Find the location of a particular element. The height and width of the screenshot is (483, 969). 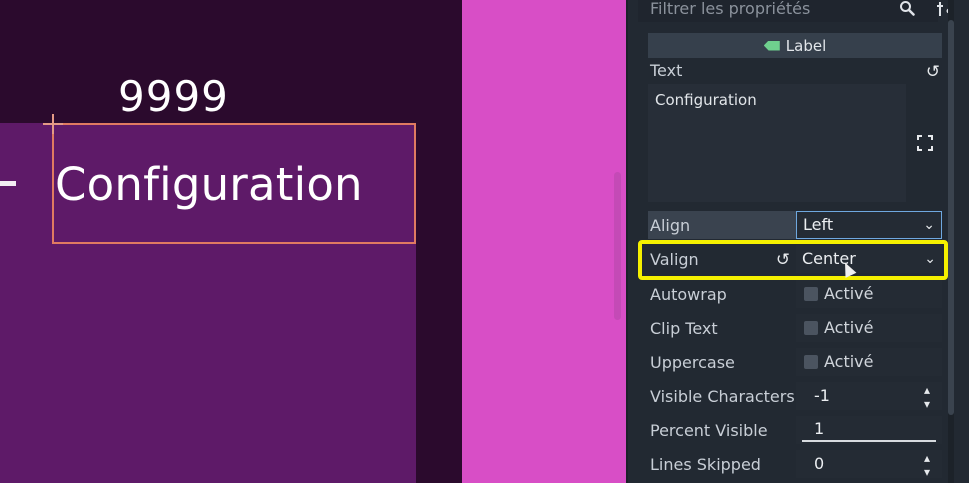

autowrap-checkbox: Activé is located at coordinates (869, 294).